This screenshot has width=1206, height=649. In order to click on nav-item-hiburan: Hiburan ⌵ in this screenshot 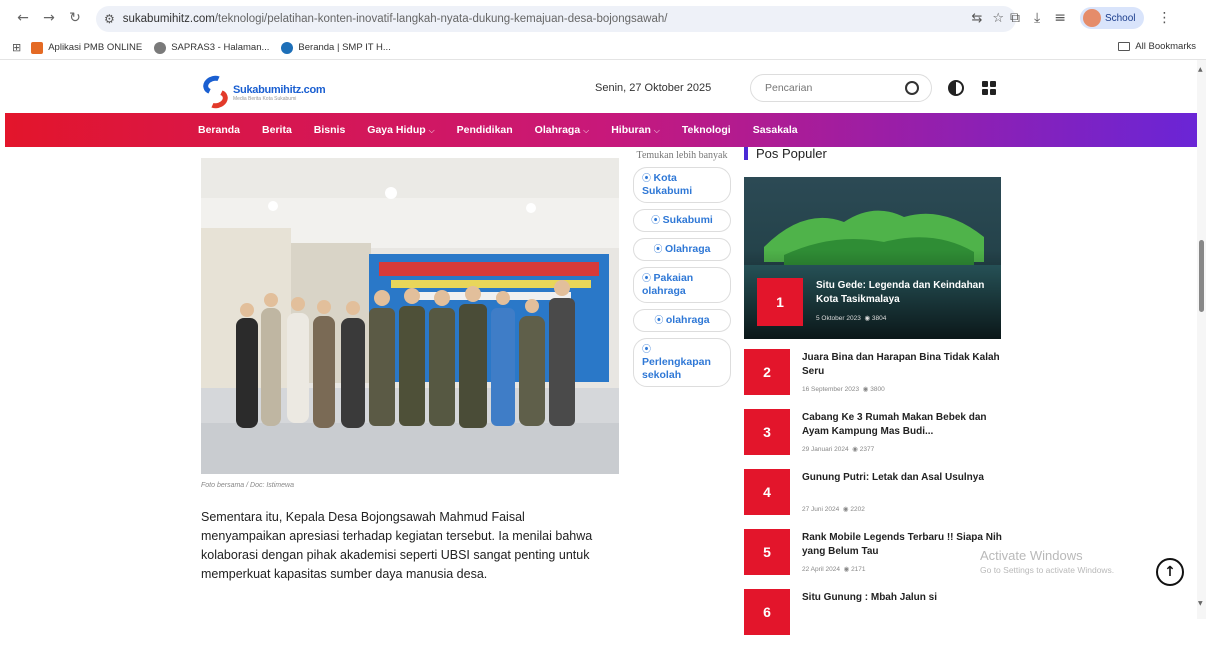, I will do `click(635, 130)`.